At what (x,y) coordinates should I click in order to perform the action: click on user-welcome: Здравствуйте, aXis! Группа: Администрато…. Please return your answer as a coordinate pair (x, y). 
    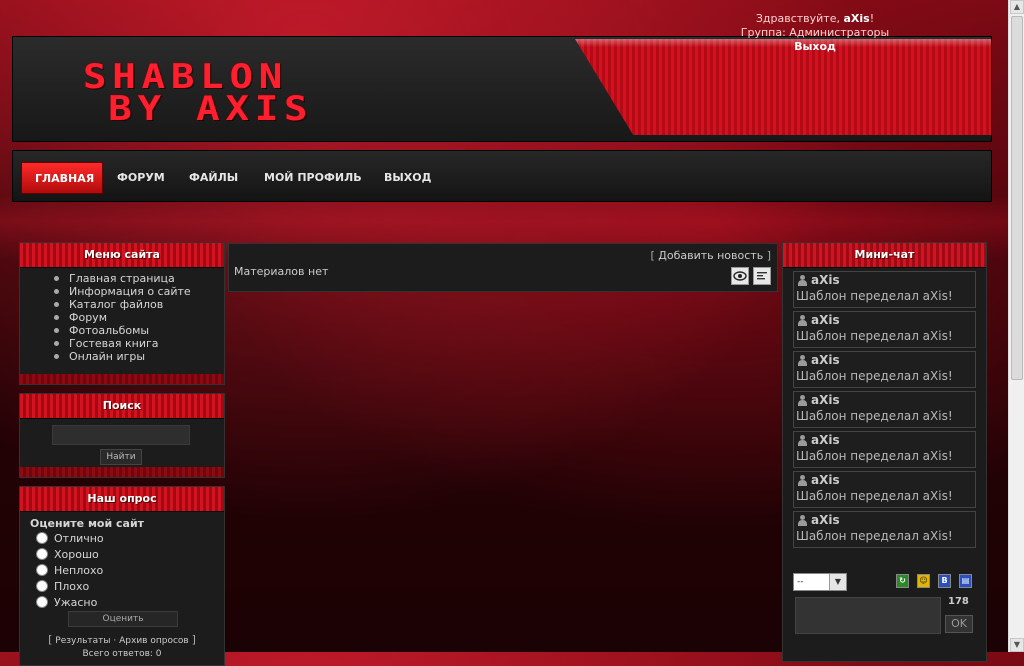
    Looking at the image, I should click on (815, 33).